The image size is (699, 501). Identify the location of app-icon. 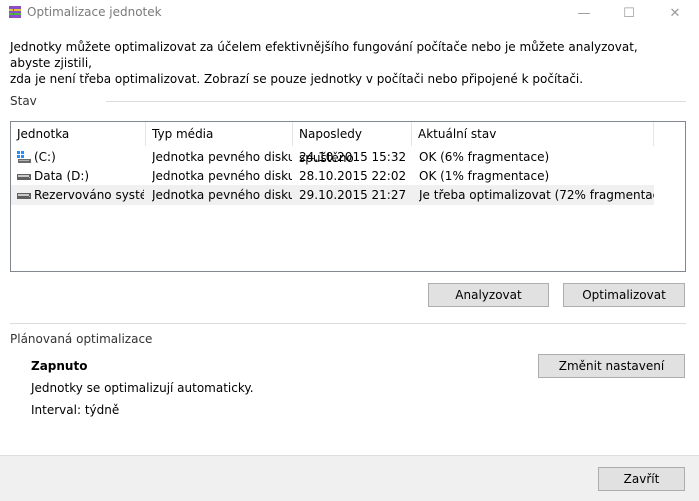
(15, 12).